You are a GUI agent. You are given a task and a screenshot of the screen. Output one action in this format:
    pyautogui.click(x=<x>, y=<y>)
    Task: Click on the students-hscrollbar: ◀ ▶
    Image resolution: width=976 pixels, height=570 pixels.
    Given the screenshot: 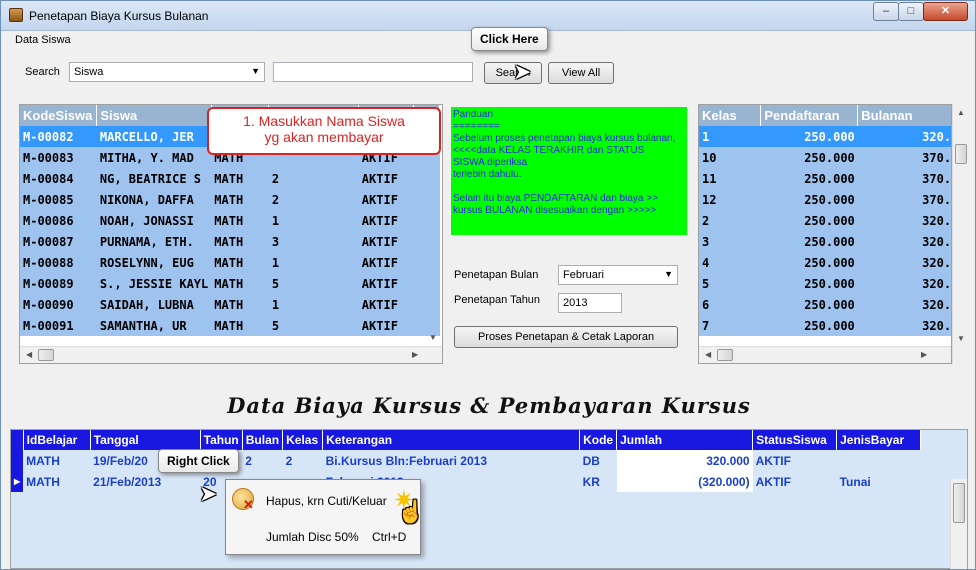 What is the action you would take?
    pyautogui.click(x=231, y=354)
    